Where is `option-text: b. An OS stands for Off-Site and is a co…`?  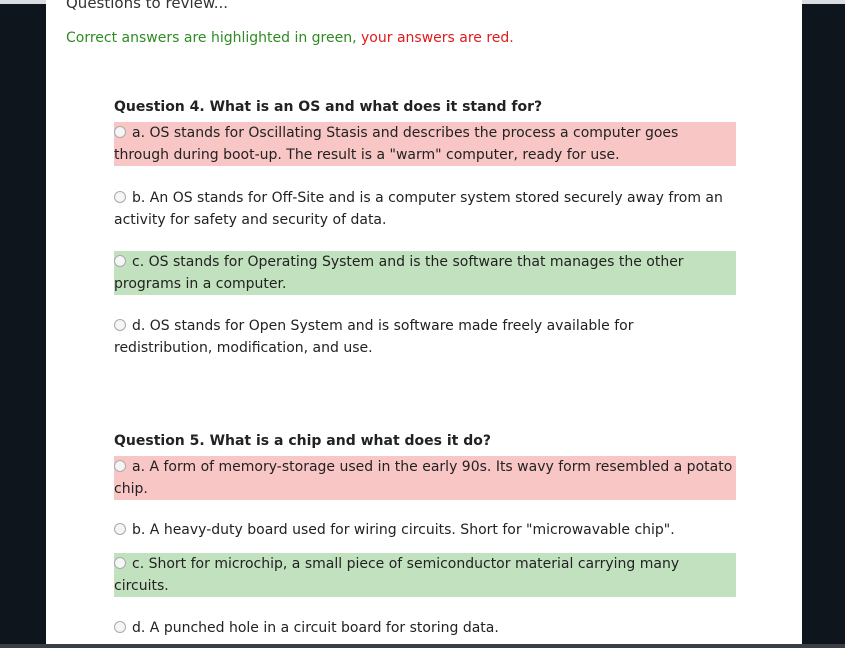 option-text: b. An OS stands for Off-Site and is a co… is located at coordinates (418, 209).